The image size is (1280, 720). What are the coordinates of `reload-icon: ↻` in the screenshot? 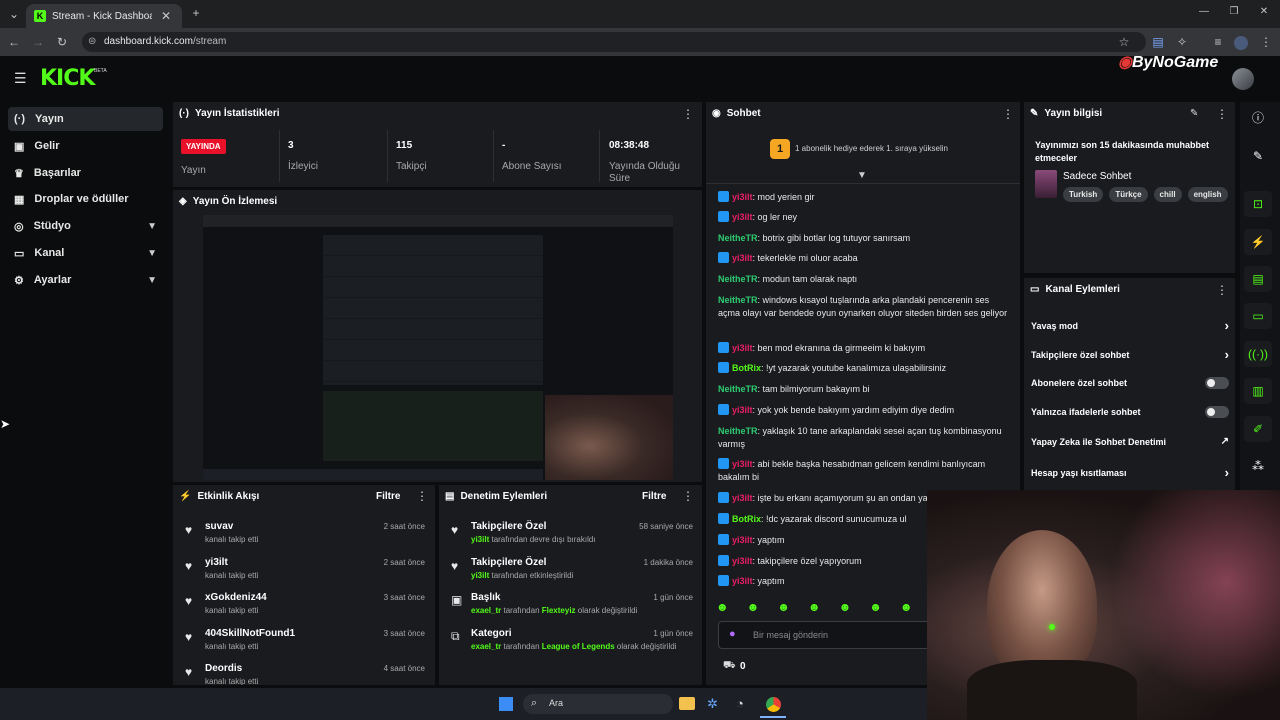 It's located at (62, 42).